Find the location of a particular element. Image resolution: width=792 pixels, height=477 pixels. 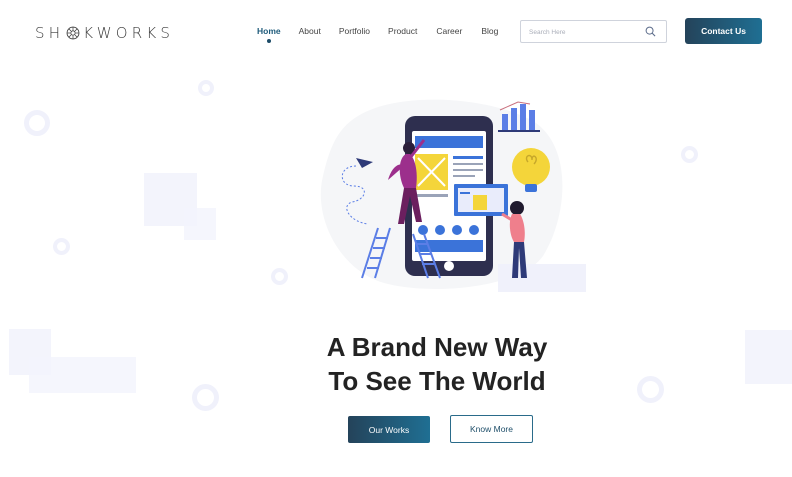

nav-item-about: About is located at coordinates (310, 31).